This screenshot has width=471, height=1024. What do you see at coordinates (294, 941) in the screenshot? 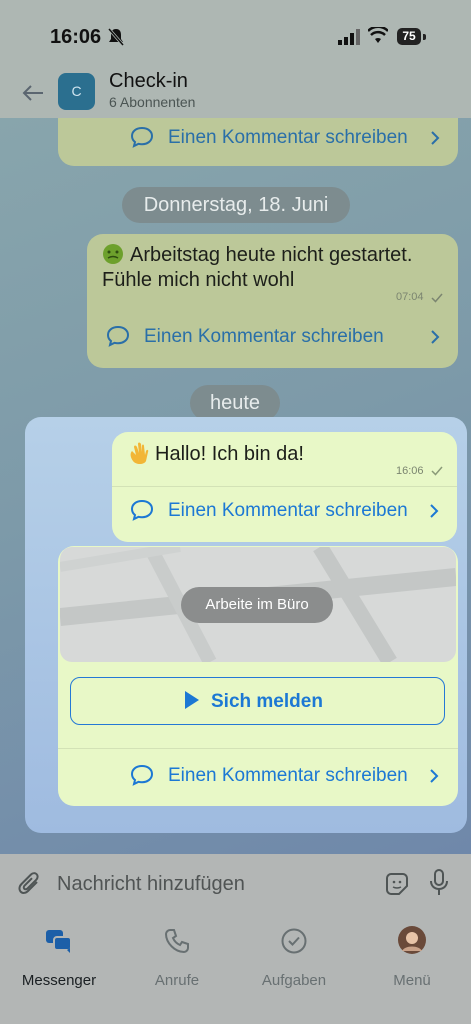
I see `checkmark-circle-icon` at bounding box center [294, 941].